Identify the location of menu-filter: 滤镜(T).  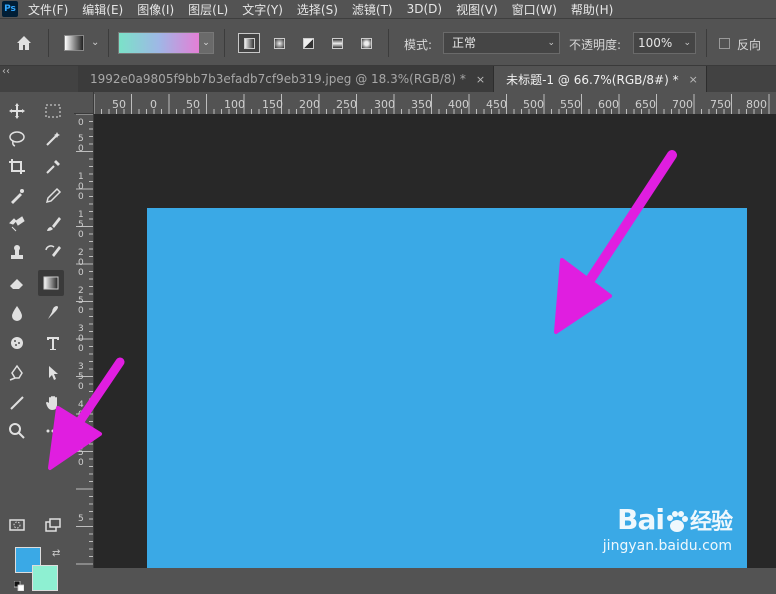
(372, 9).